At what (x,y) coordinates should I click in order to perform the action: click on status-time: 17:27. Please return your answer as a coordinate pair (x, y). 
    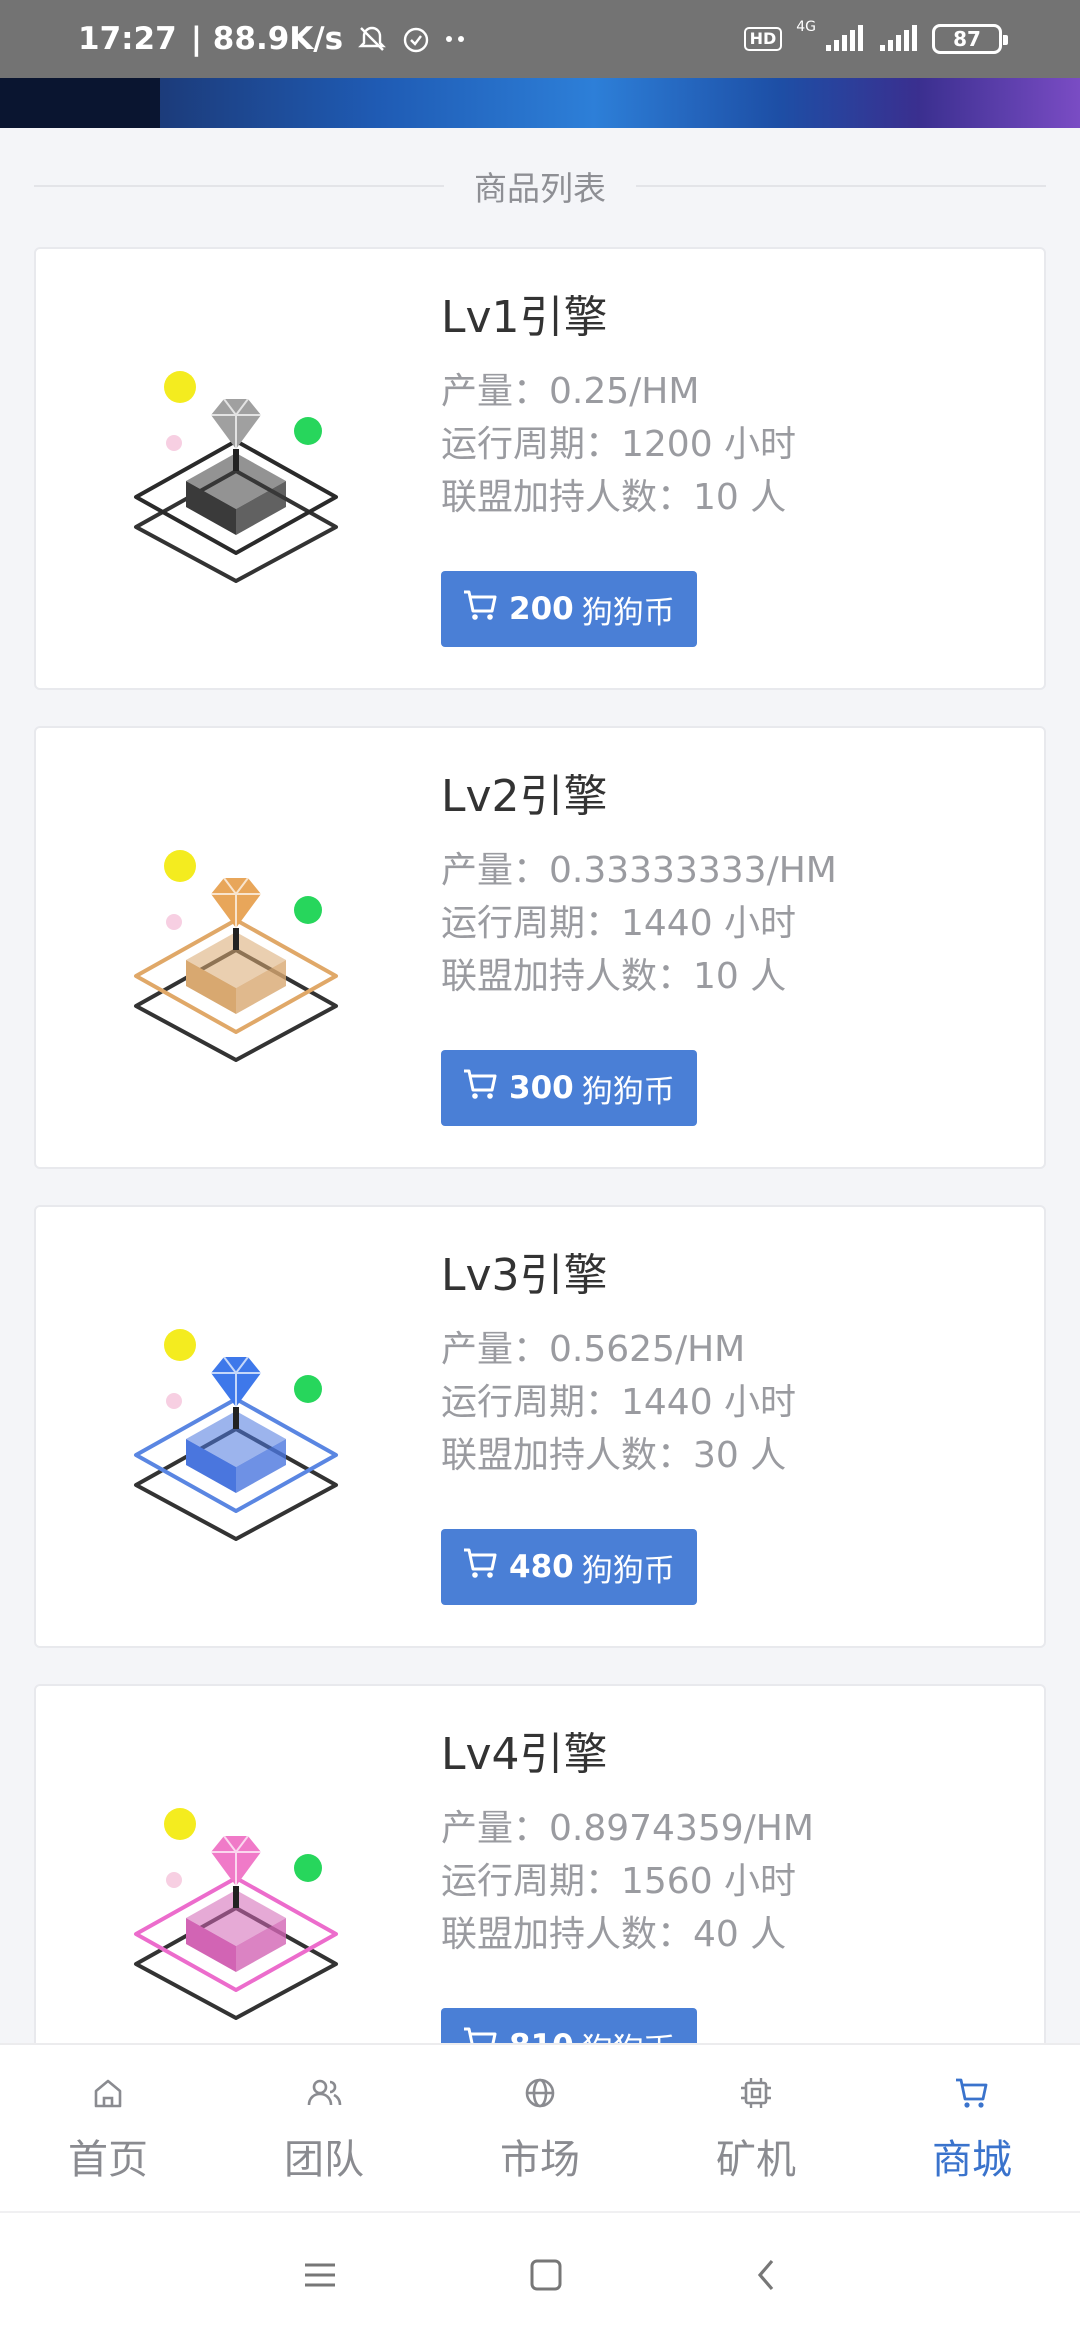
    Looking at the image, I should click on (127, 39).